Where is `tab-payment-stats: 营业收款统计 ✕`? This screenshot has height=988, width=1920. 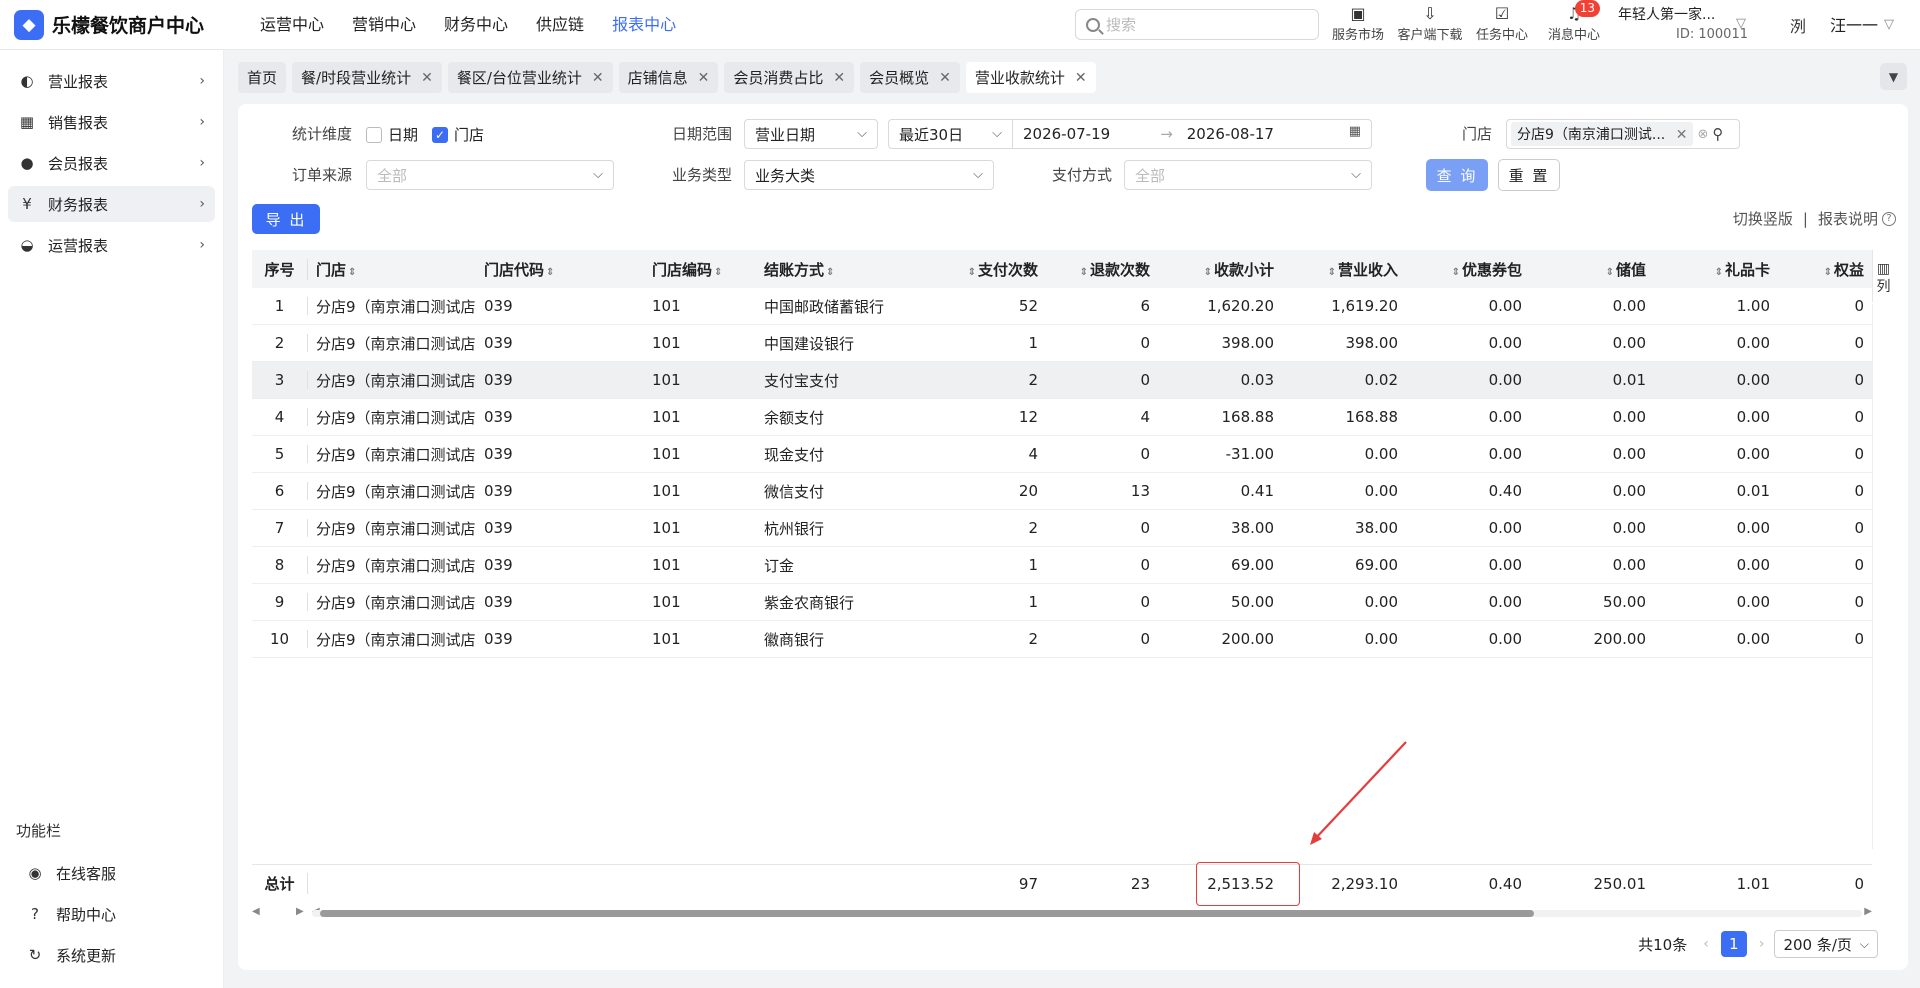 tab-payment-stats: 营业收款统计 ✕ is located at coordinates (1030, 77).